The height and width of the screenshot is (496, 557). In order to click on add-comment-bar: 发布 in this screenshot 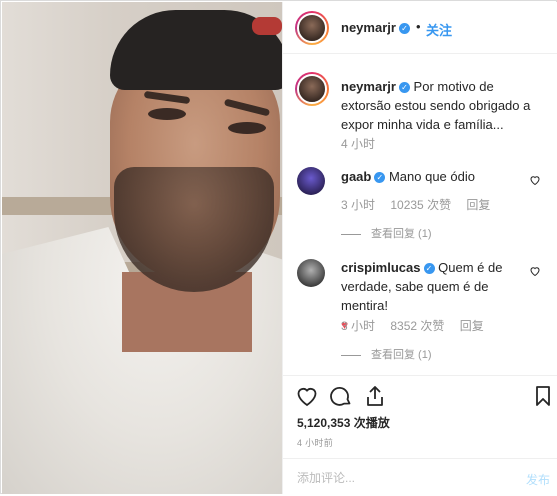, I will do `click(420, 477)`.